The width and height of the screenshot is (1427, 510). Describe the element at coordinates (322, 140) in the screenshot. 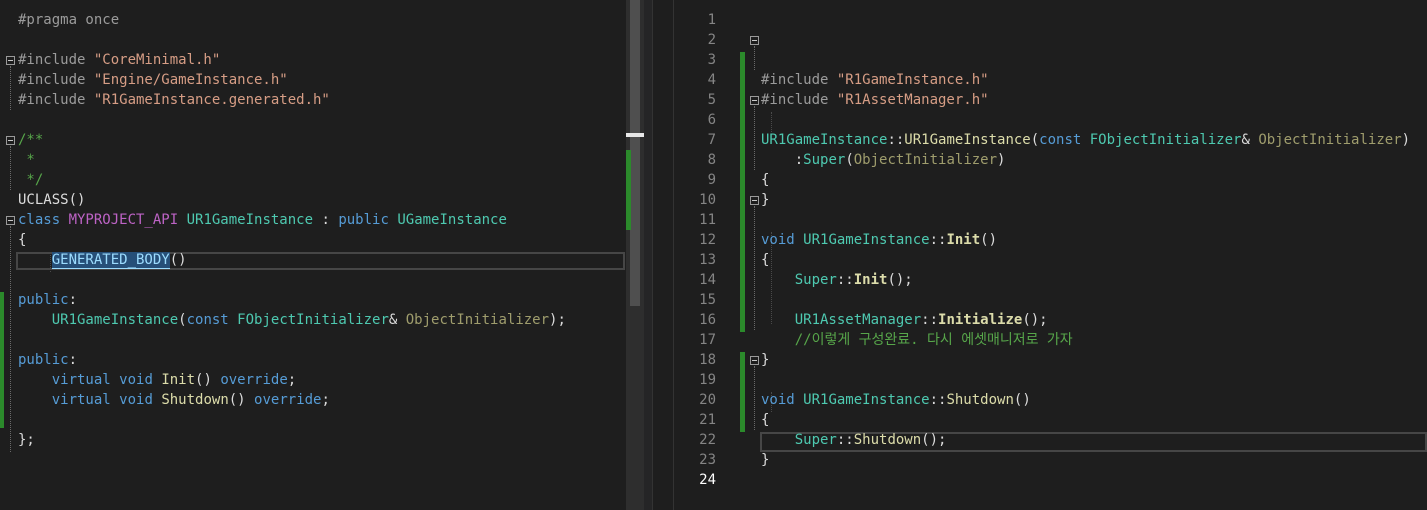

I see `code-line: /**` at that location.